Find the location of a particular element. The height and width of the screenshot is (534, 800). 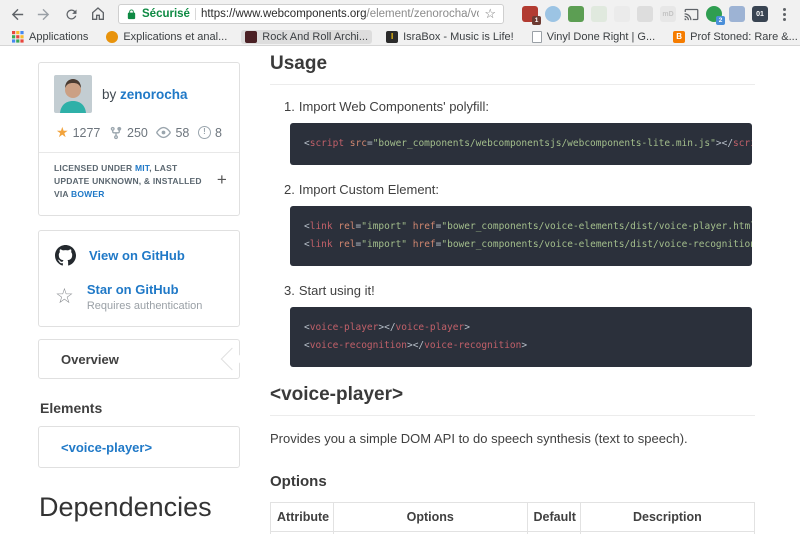

repo-stats: ★ 1277 250 58! 8 is located at coordinates (139, 132).